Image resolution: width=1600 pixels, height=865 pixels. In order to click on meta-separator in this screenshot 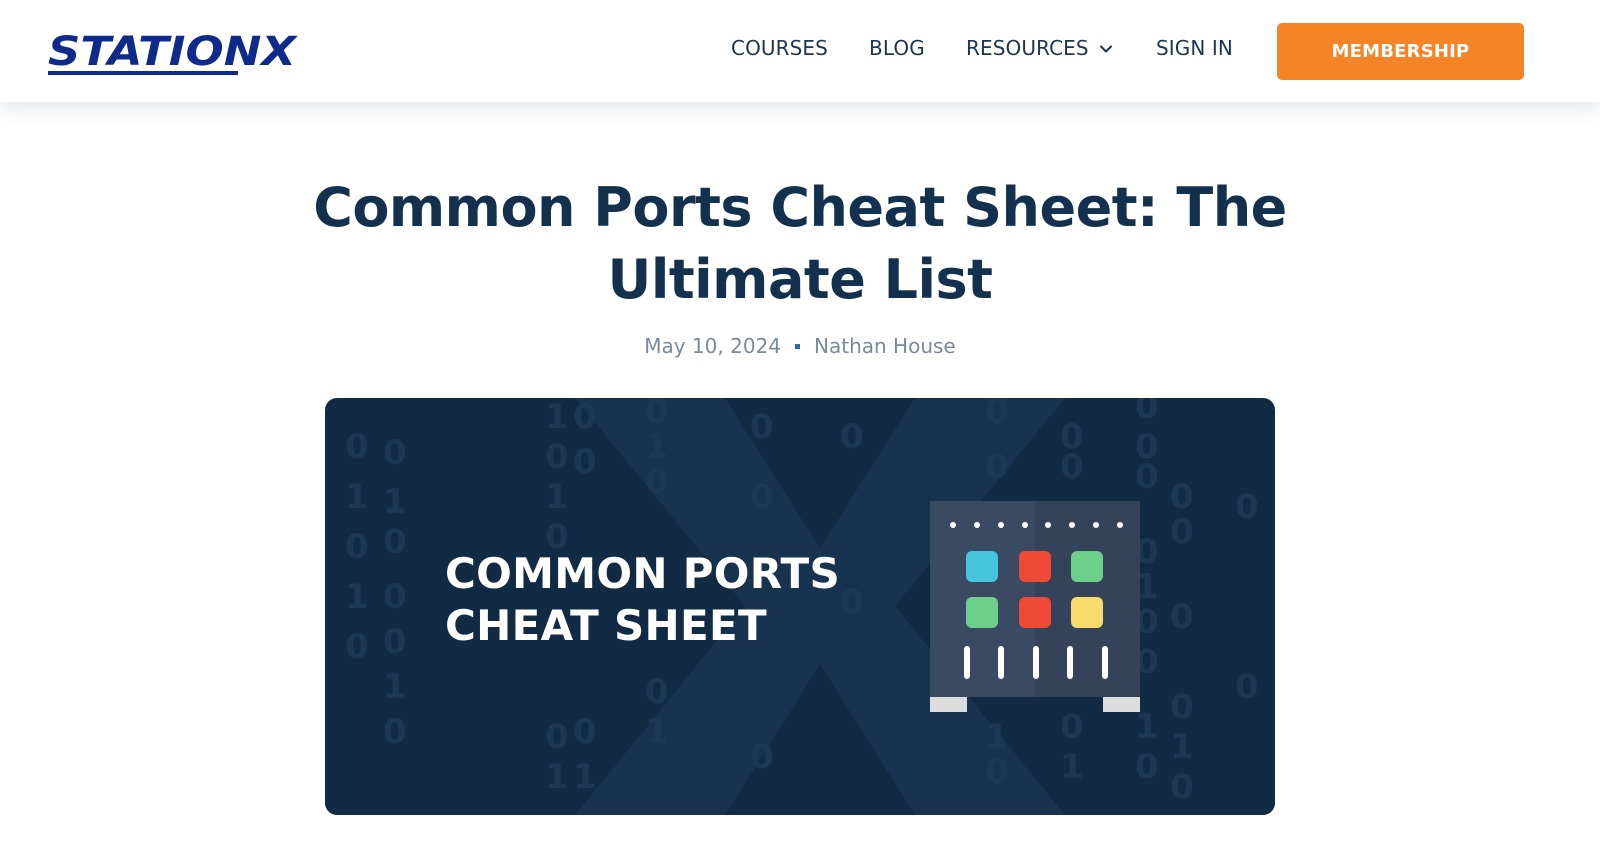, I will do `click(798, 346)`.